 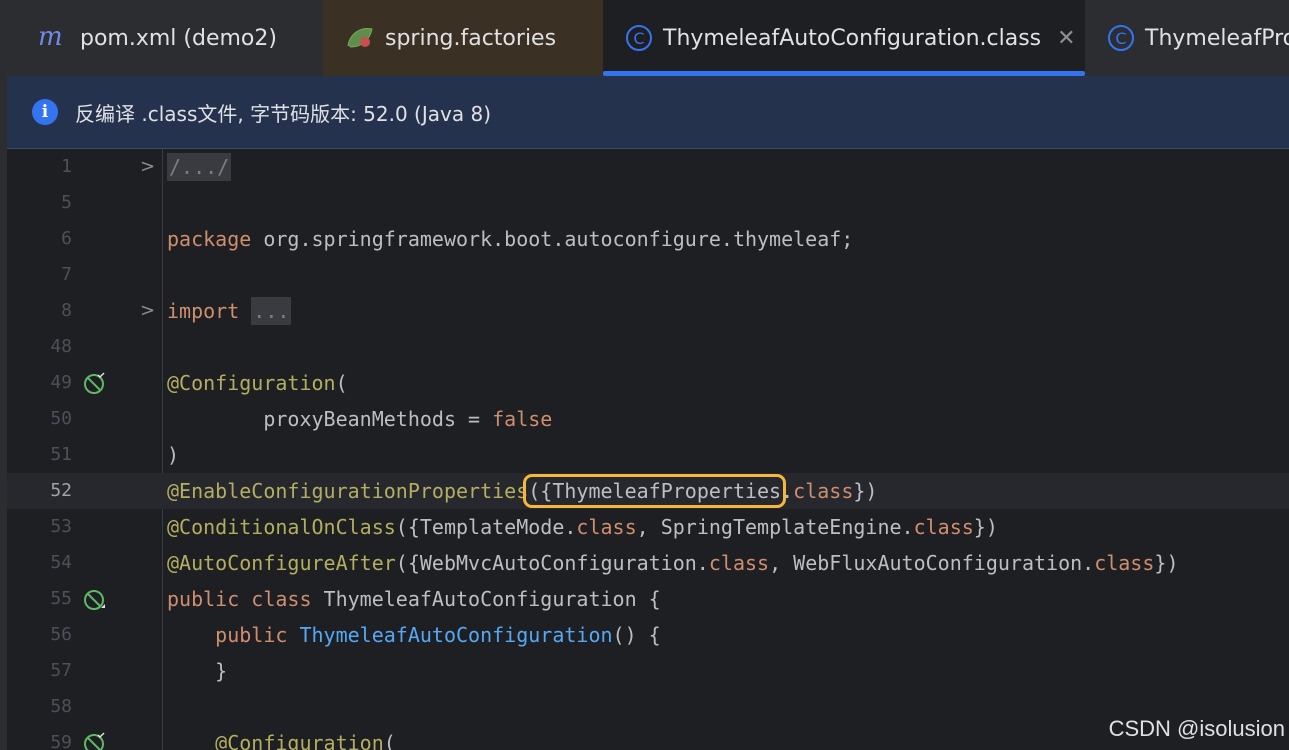 What do you see at coordinates (283, 113) in the screenshot?
I see `banner-text: 反编译 .class文件, 字节码版本: 52.0 (Java 8)` at bounding box center [283, 113].